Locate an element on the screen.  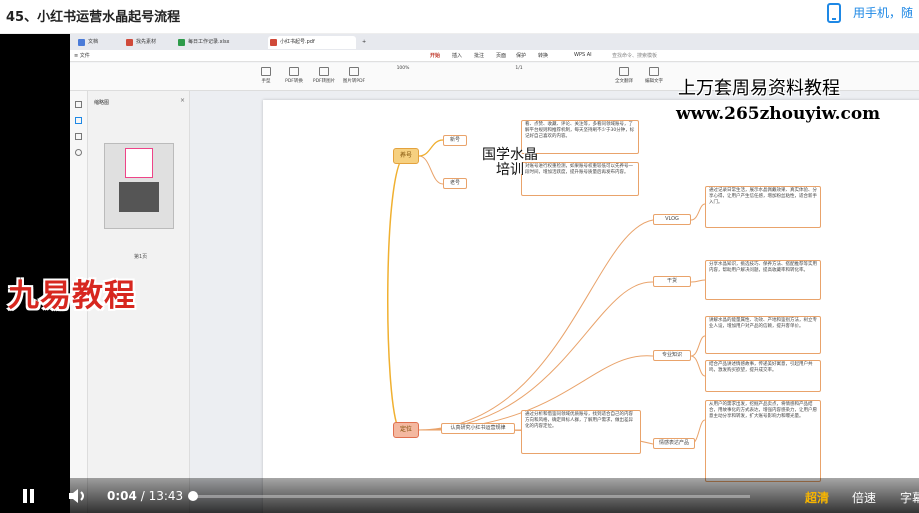
tab-worklog: 每日工作记录.xlsx is located at coordinates (203, 42).